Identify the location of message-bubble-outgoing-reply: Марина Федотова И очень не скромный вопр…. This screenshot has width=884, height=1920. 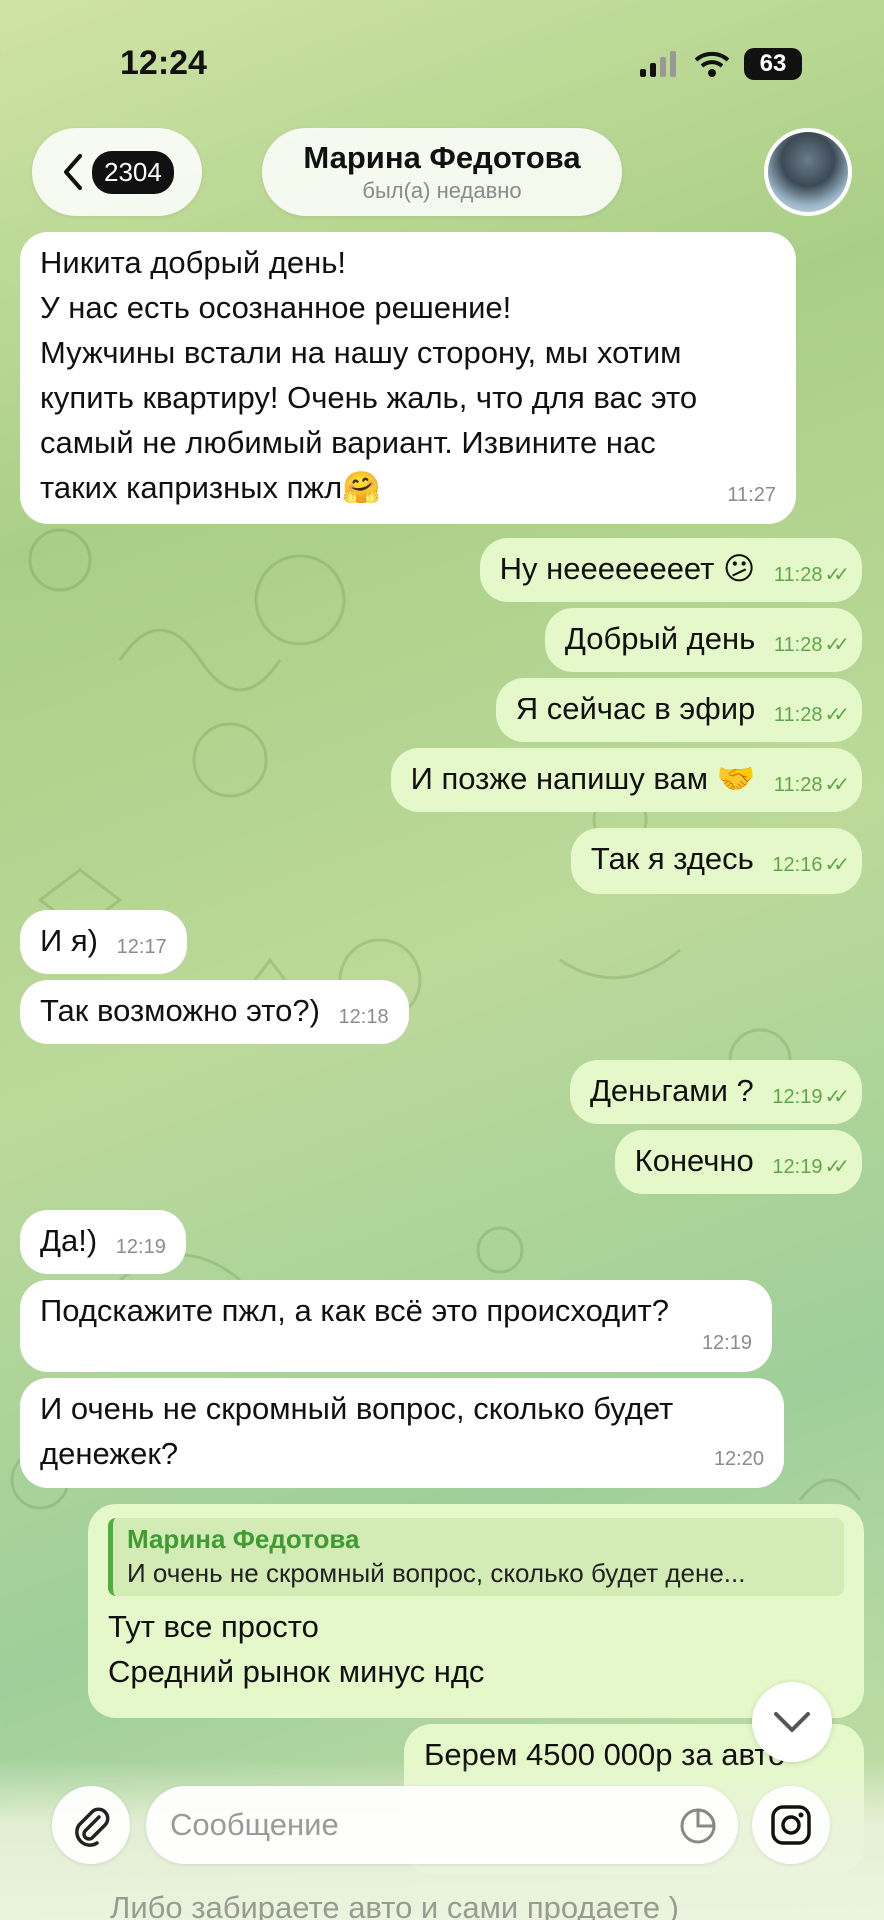
(476, 1611).